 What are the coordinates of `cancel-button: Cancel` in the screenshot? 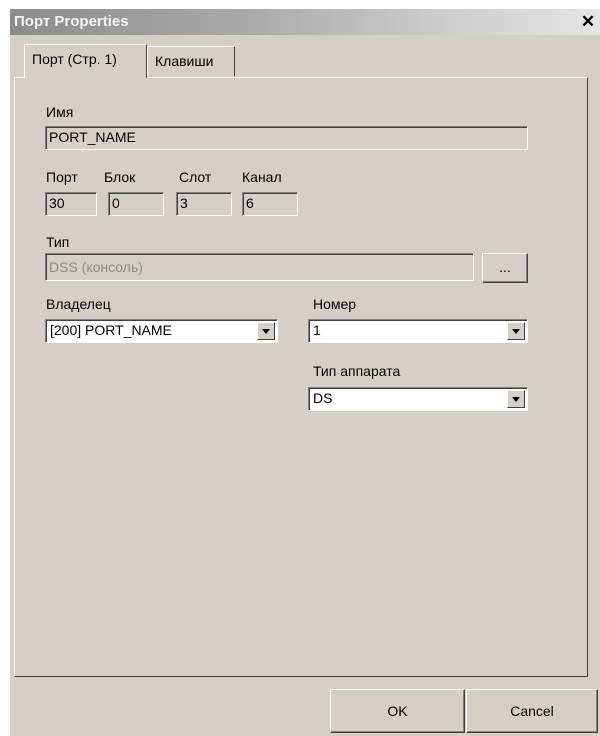 It's located at (532, 711).